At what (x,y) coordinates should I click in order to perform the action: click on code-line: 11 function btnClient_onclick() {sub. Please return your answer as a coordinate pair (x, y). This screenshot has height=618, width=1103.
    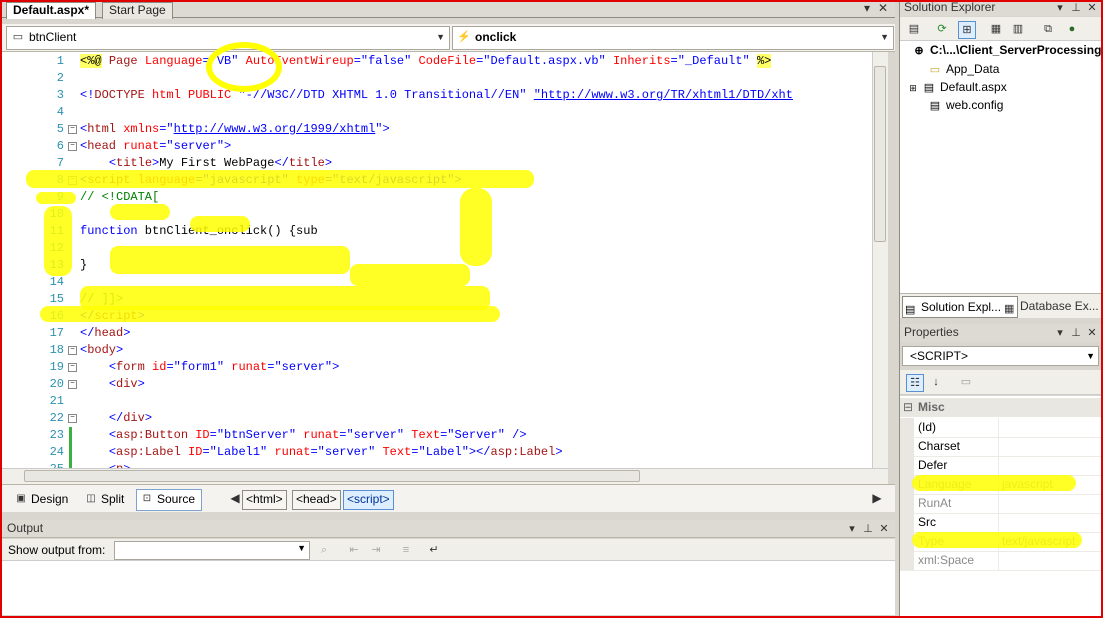
    Looking at the image, I should click on (445, 231).